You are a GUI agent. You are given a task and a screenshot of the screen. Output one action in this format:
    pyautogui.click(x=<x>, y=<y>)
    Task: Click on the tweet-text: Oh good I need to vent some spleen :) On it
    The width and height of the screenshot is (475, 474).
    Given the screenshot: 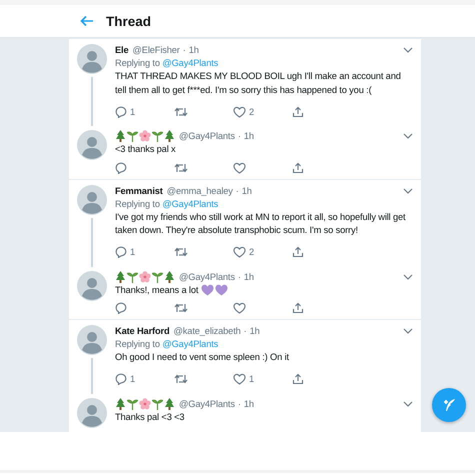 What is the action you would take?
    pyautogui.click(x=202, y=357)
    